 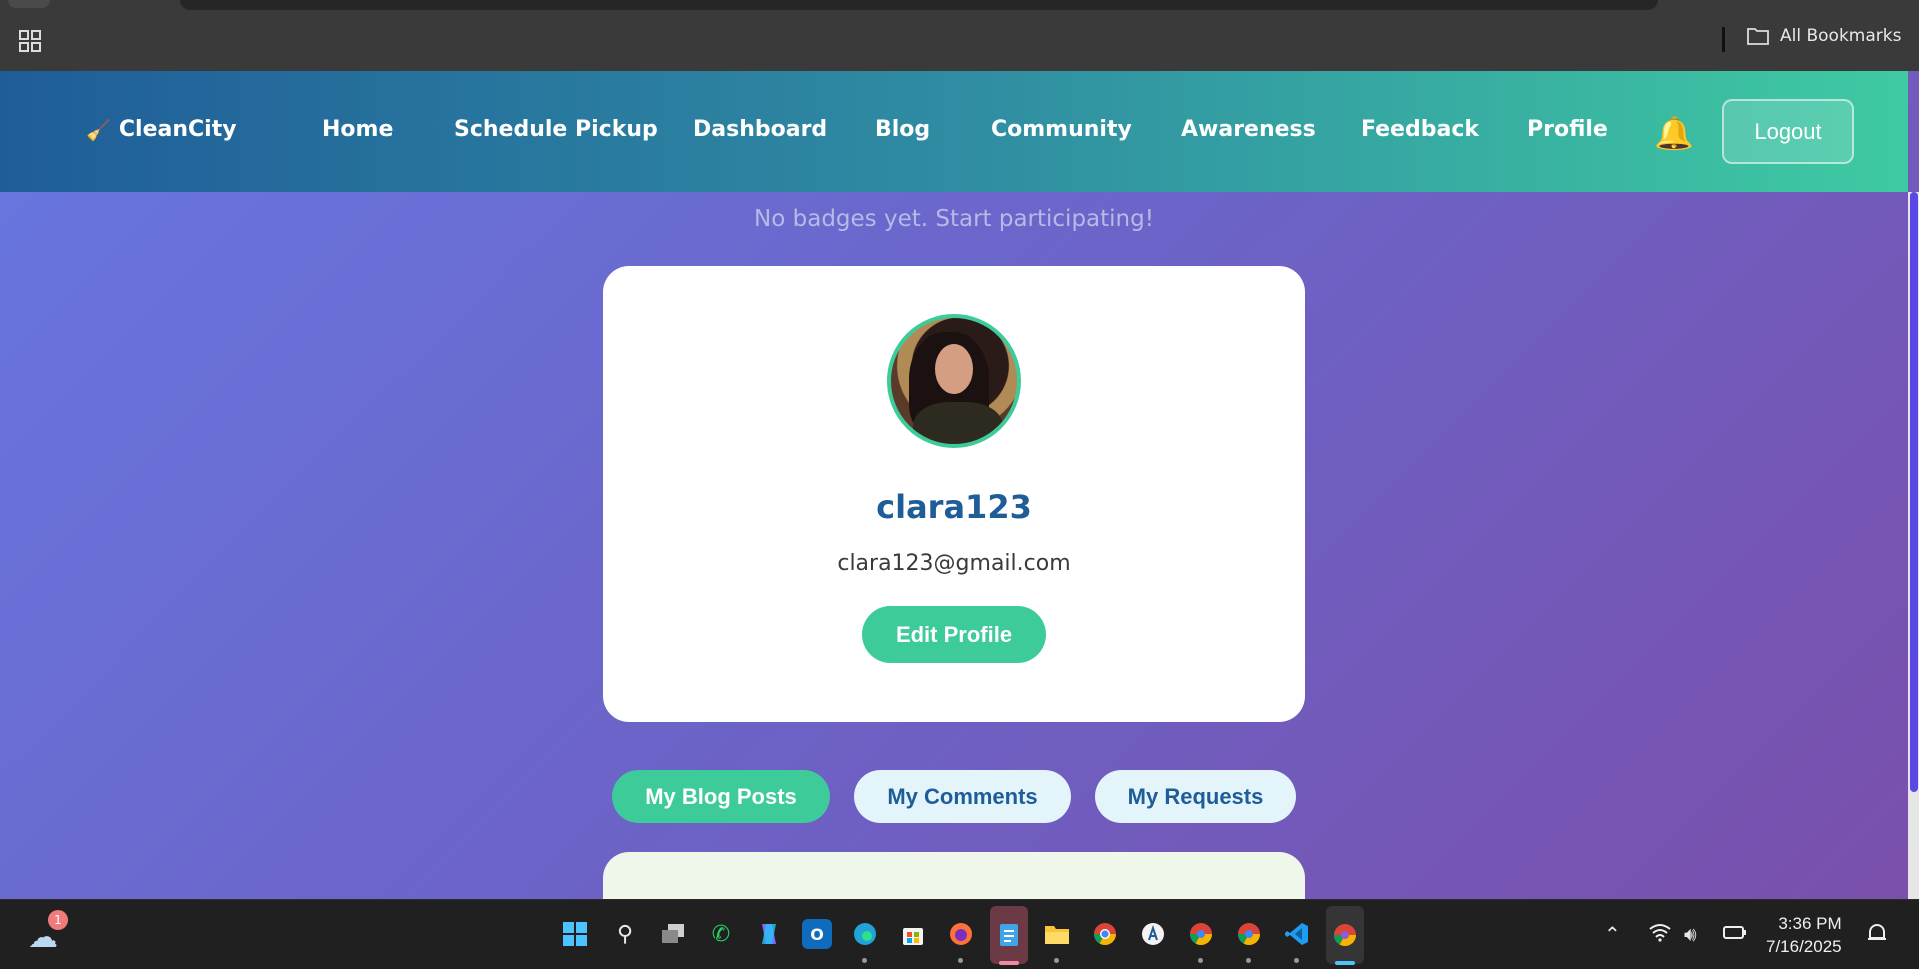 I want to click on badges-empty-message: No badges yet. Start participating!, so click(x=954, y=219).